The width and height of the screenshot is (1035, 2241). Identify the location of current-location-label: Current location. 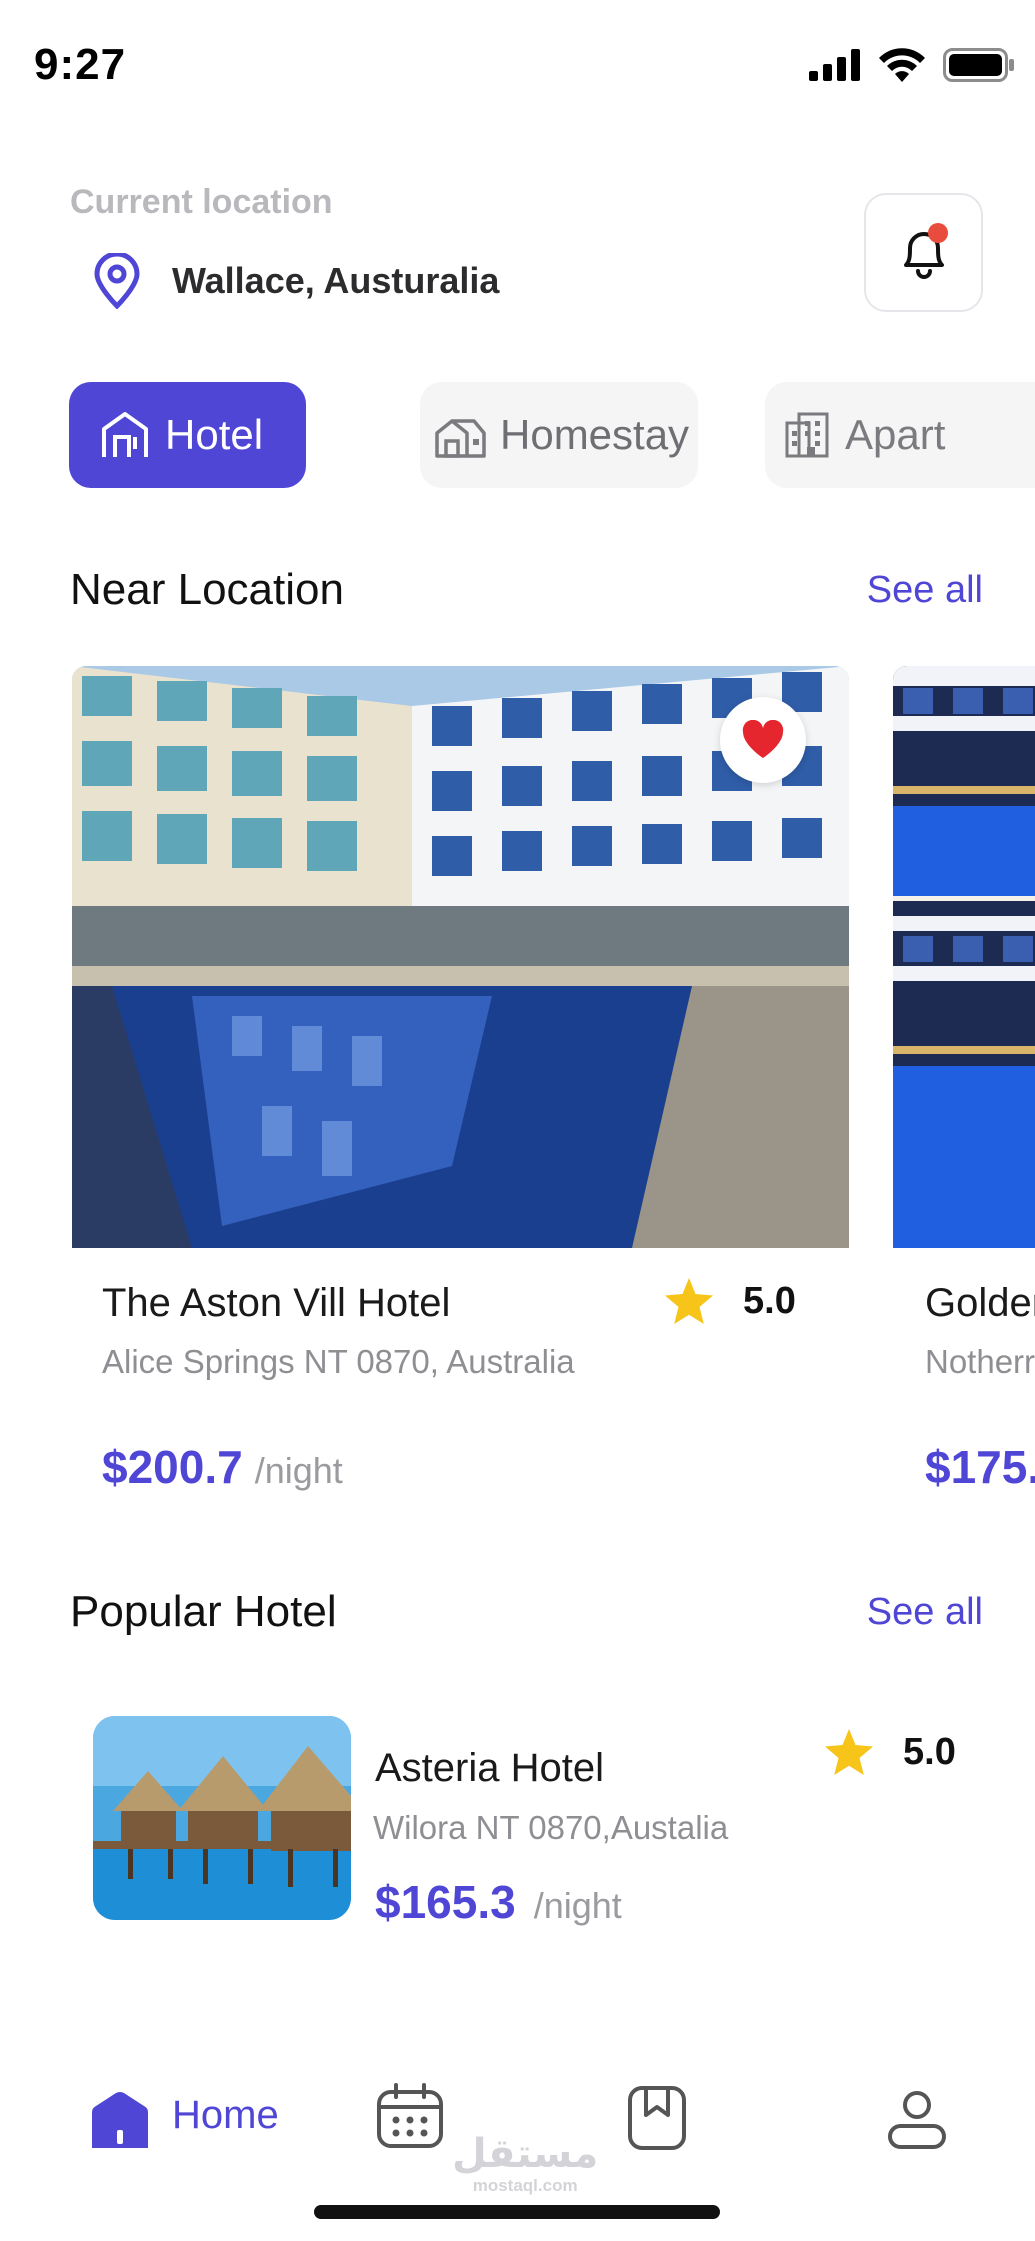
(201, 202).